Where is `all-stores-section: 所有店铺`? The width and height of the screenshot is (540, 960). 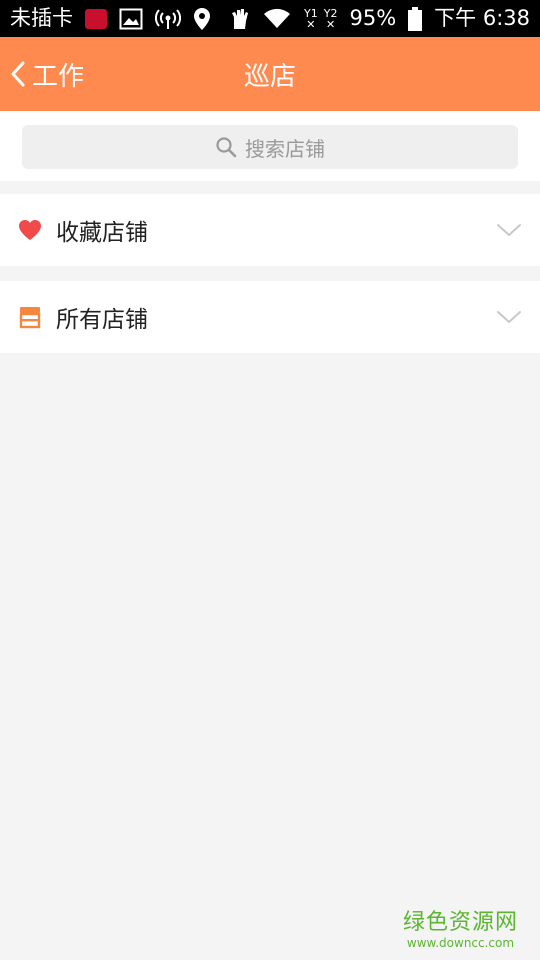
all-stores-section: 所有店铺 is located at coordinates (270, 317).